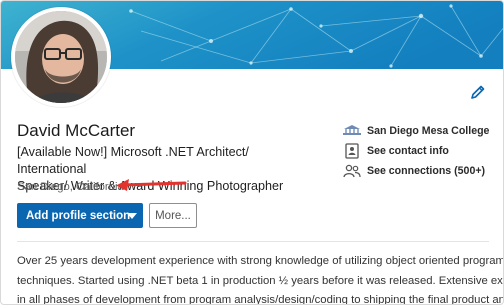 The image size is (504, 305). What do you see at coordinates (428, 131) in the screenshot?
I see `school-name: San Diego Mesa College` at bounding box center [428, 131].